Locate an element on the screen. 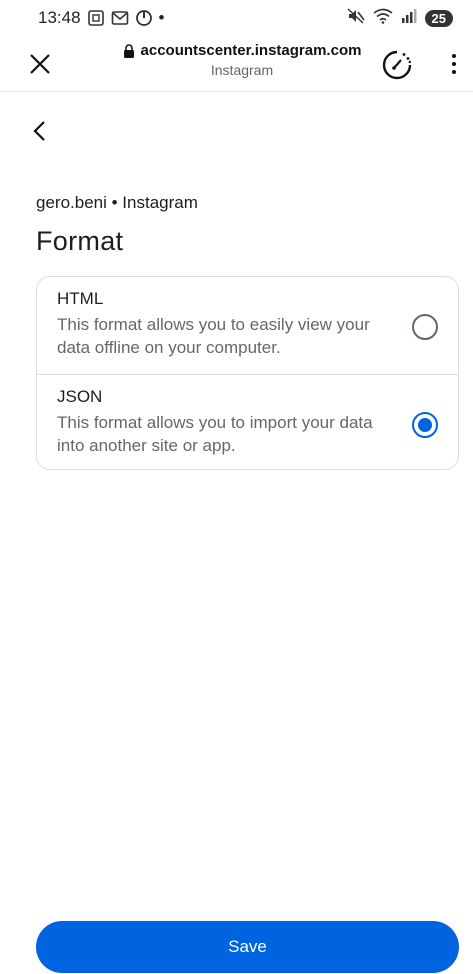  browser-toolbar: accountscenter.instagram.com Instagram is located at coordinates (236, 64).